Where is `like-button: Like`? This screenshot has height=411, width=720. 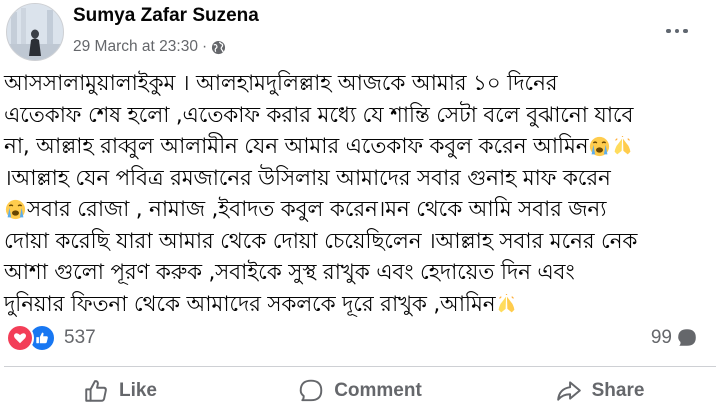 like-button: Like is located at coordinates (120, 391).